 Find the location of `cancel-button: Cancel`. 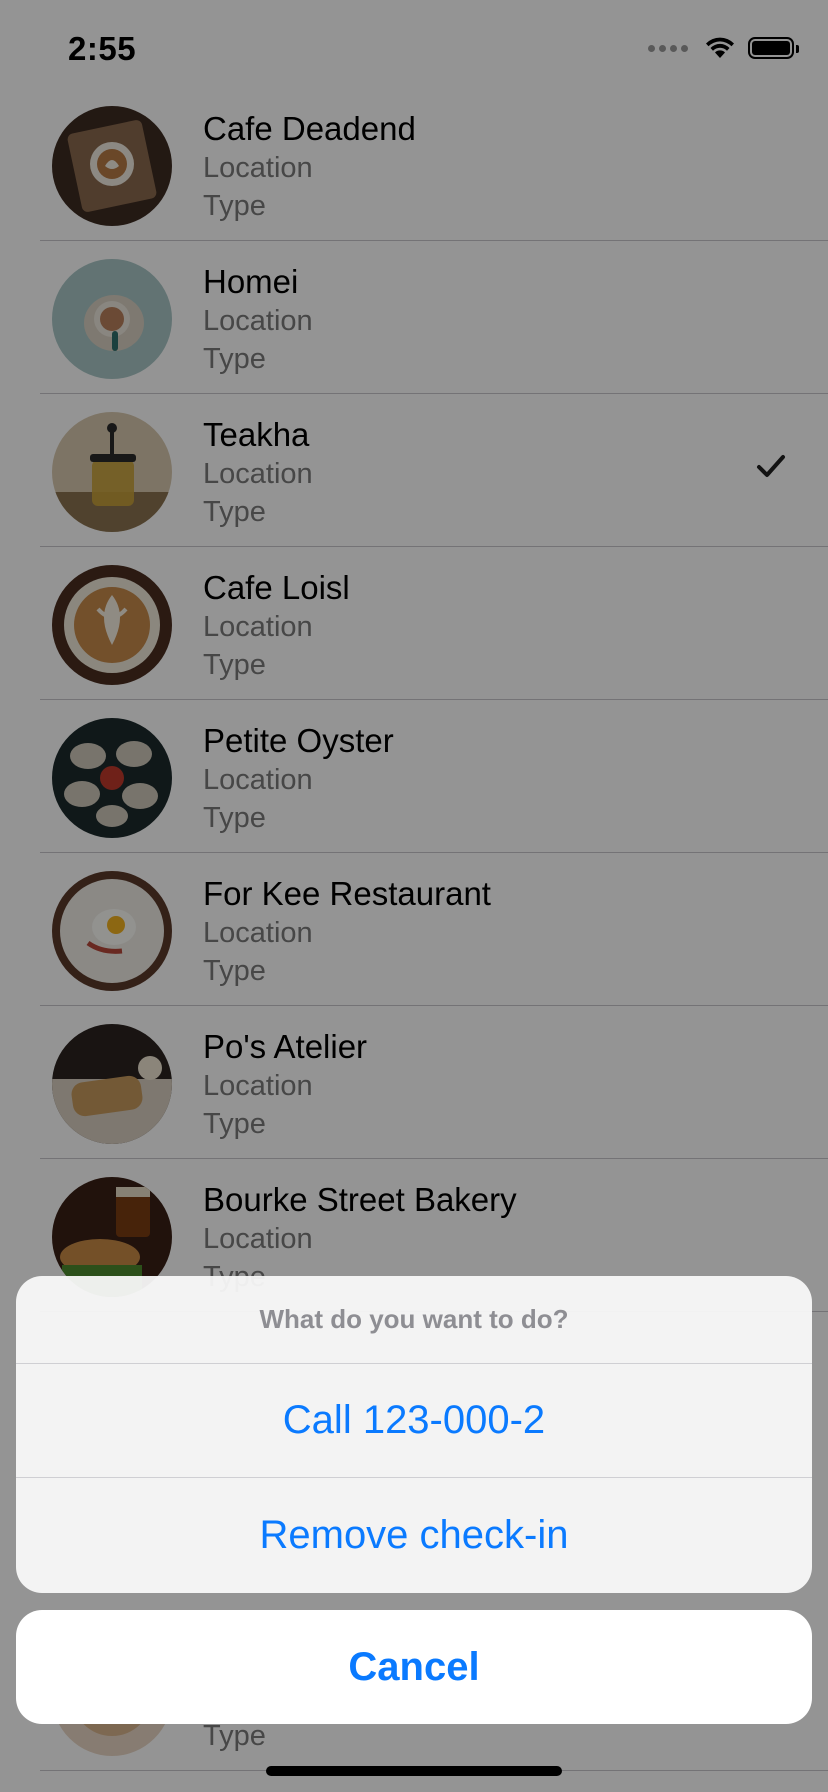

cancel-button: Cancel is located at coordinates (414, 1667).